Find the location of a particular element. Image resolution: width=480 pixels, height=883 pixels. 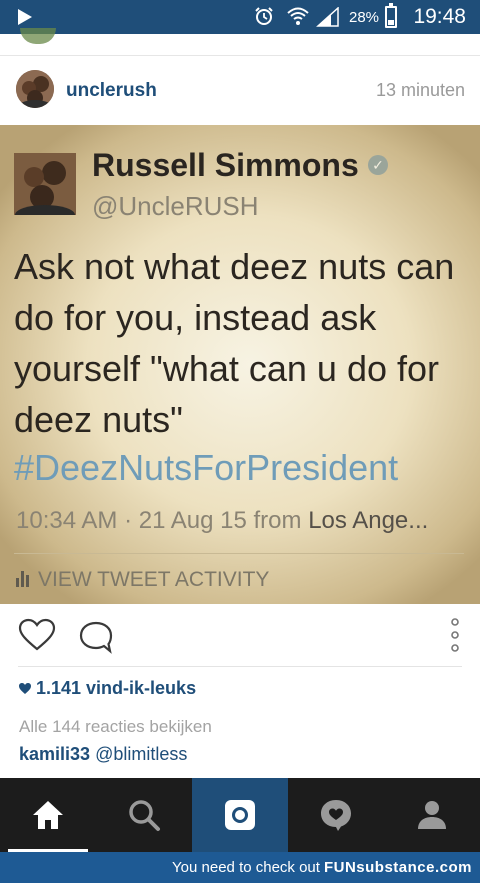

like-heart-icon is located at coordinates (37, 635).